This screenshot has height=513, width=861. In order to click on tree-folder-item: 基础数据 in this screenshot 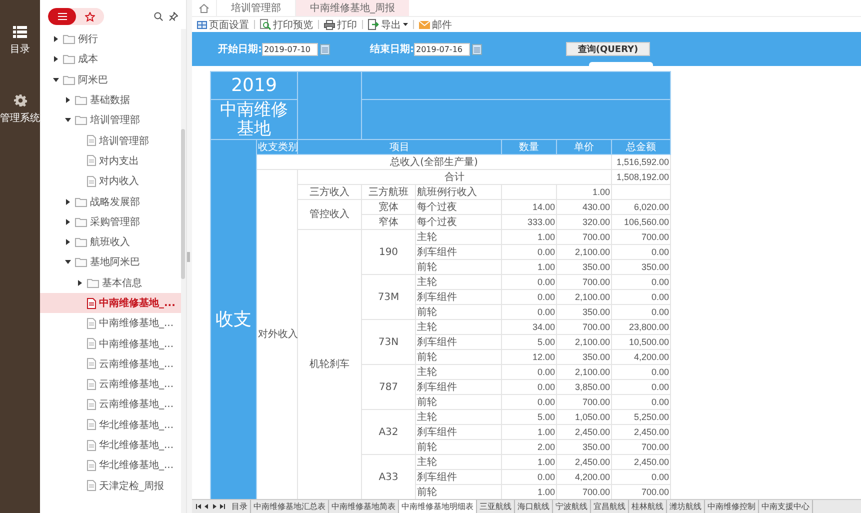, I will do `click(110, 100)`.